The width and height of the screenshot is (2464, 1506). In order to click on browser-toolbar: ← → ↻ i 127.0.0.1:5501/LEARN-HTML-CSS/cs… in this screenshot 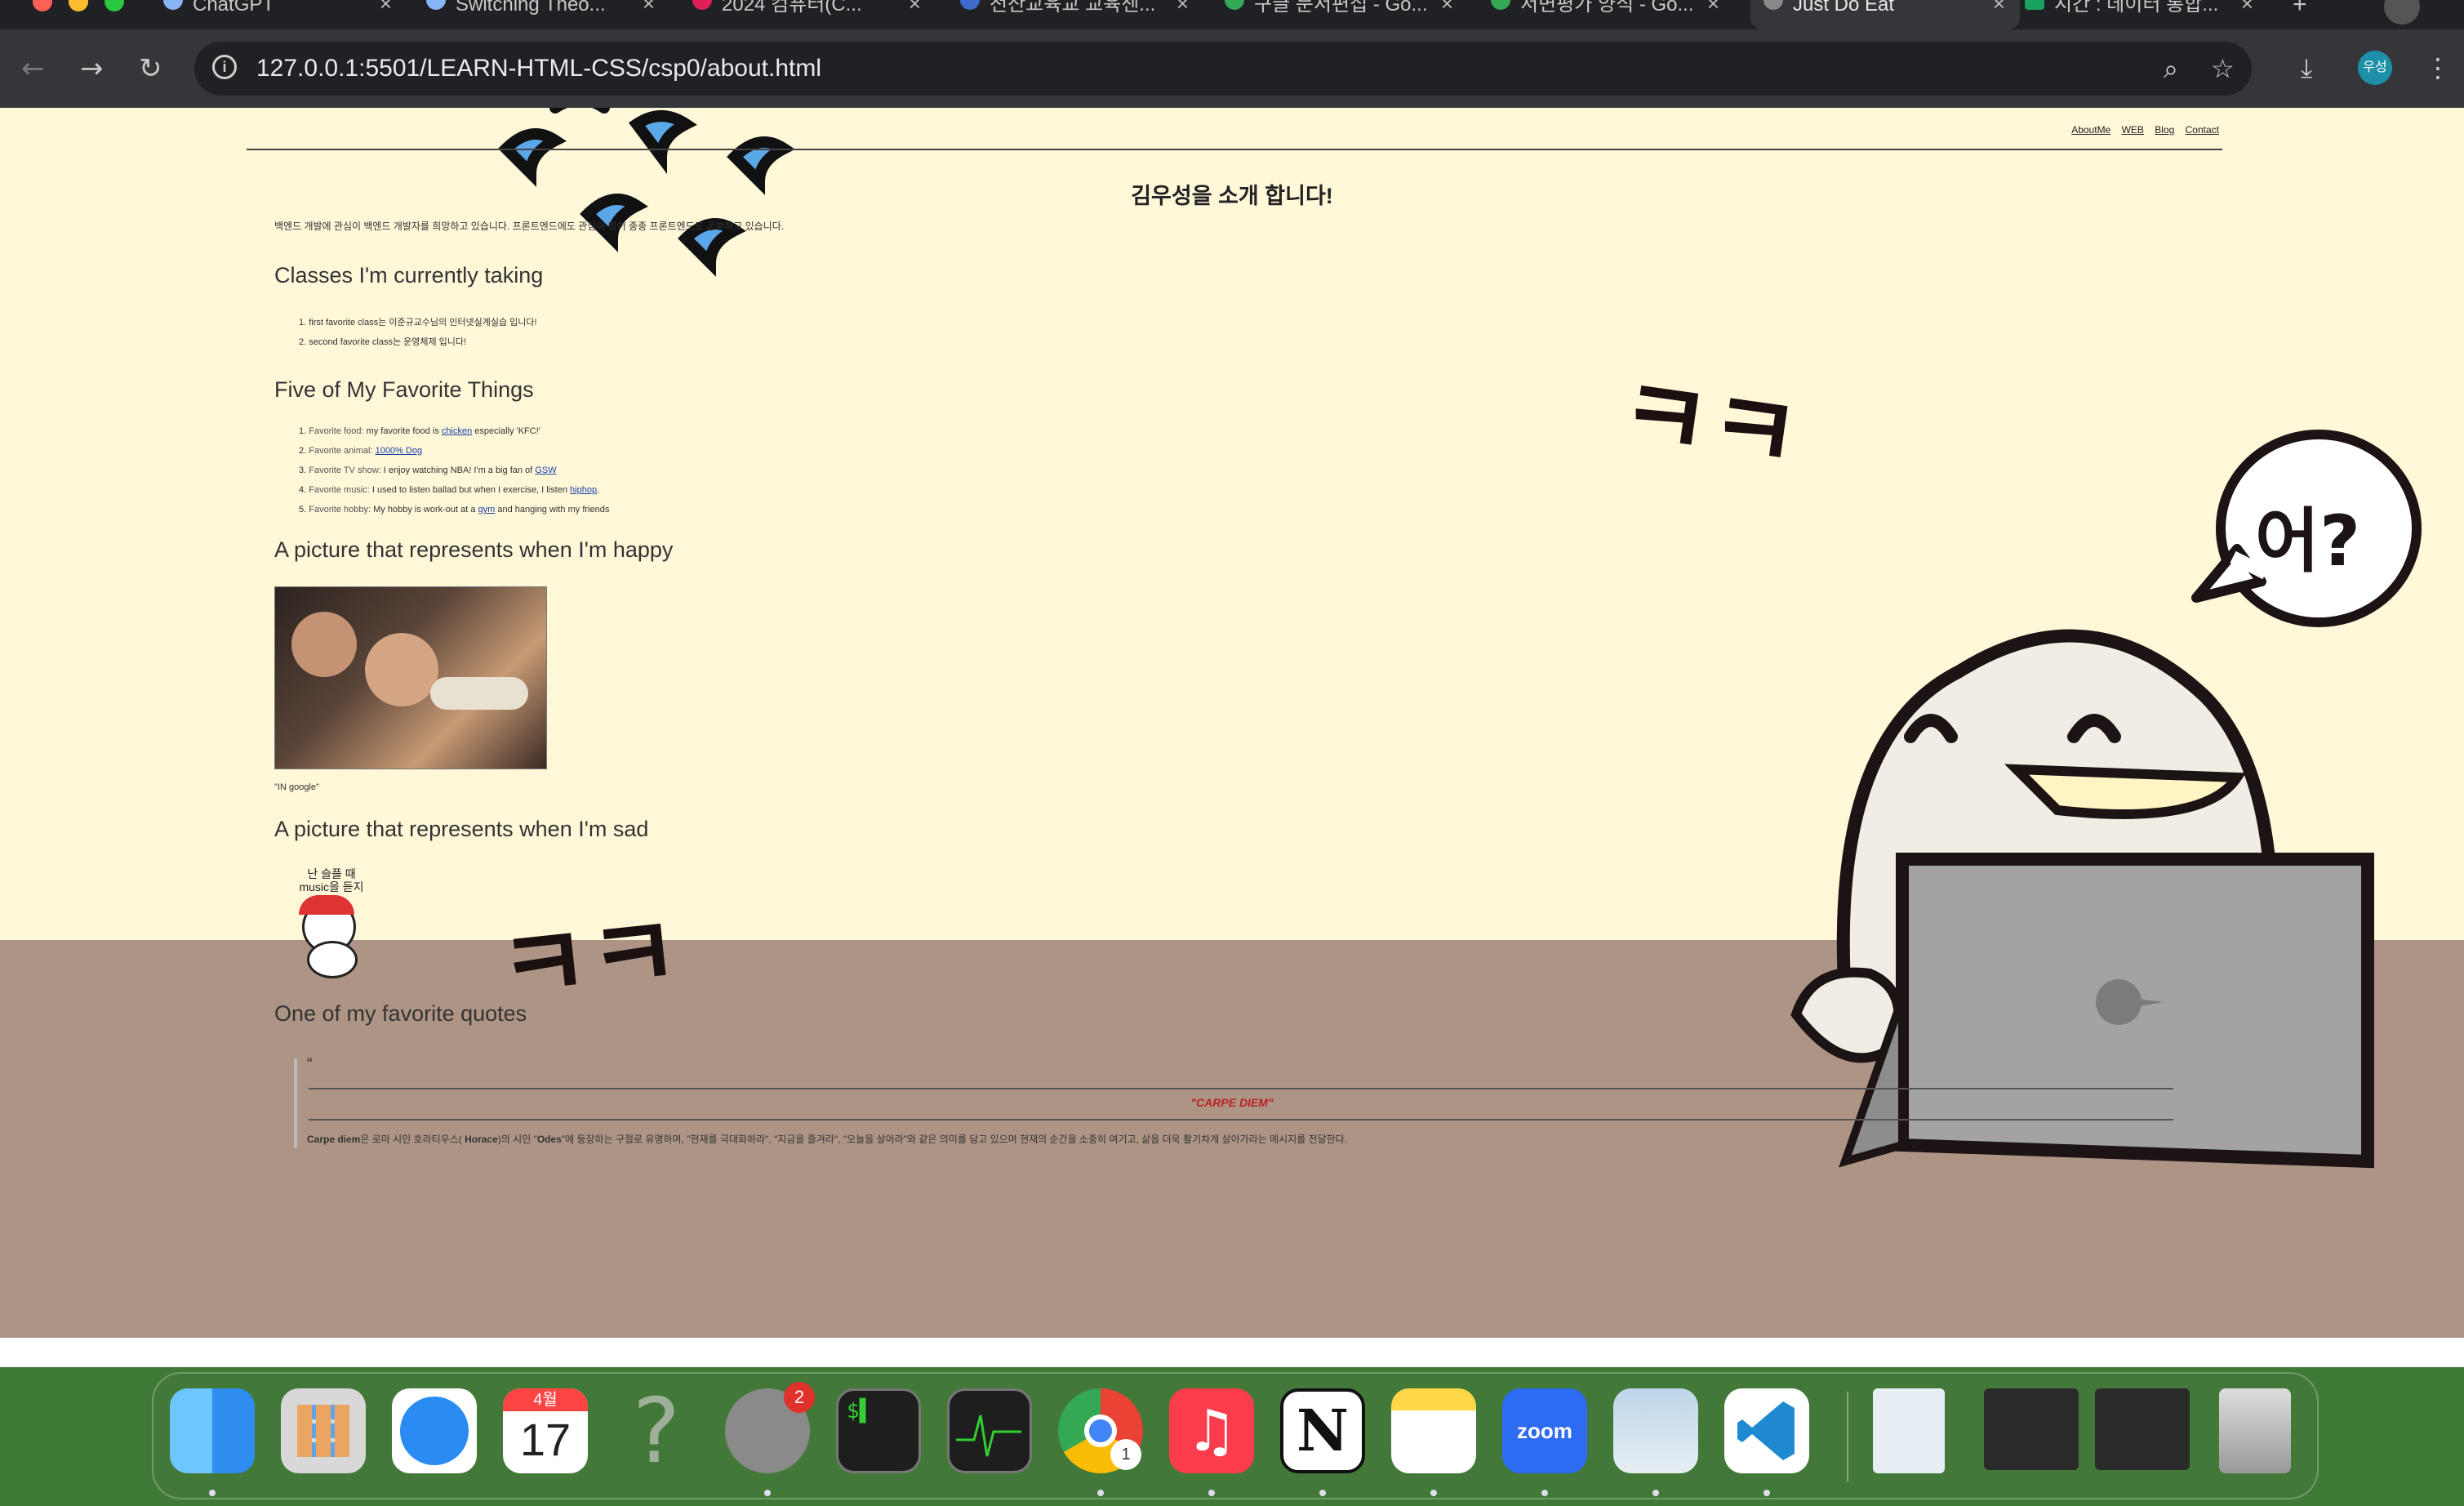, I will do `click(1232, 68)`.